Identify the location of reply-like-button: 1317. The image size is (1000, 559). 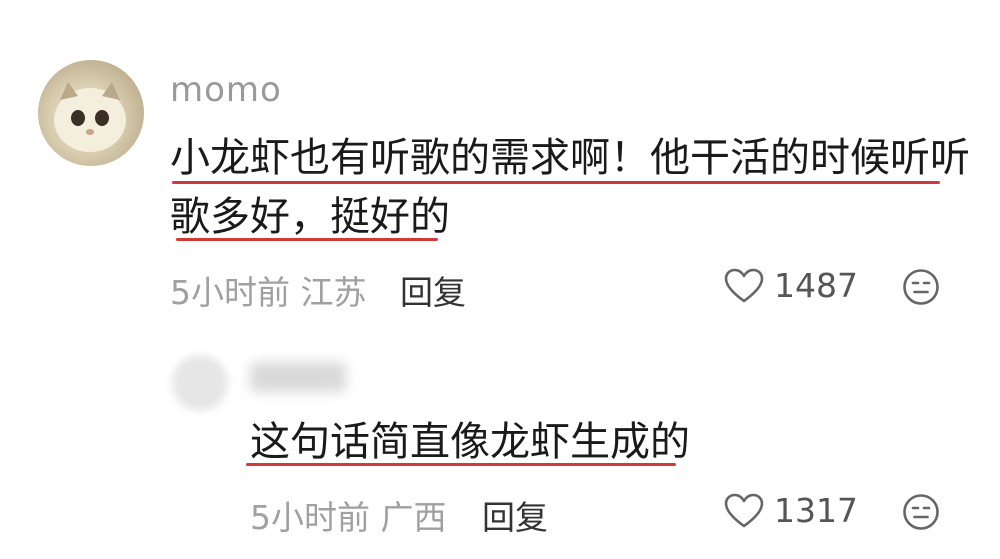
(791, 510).